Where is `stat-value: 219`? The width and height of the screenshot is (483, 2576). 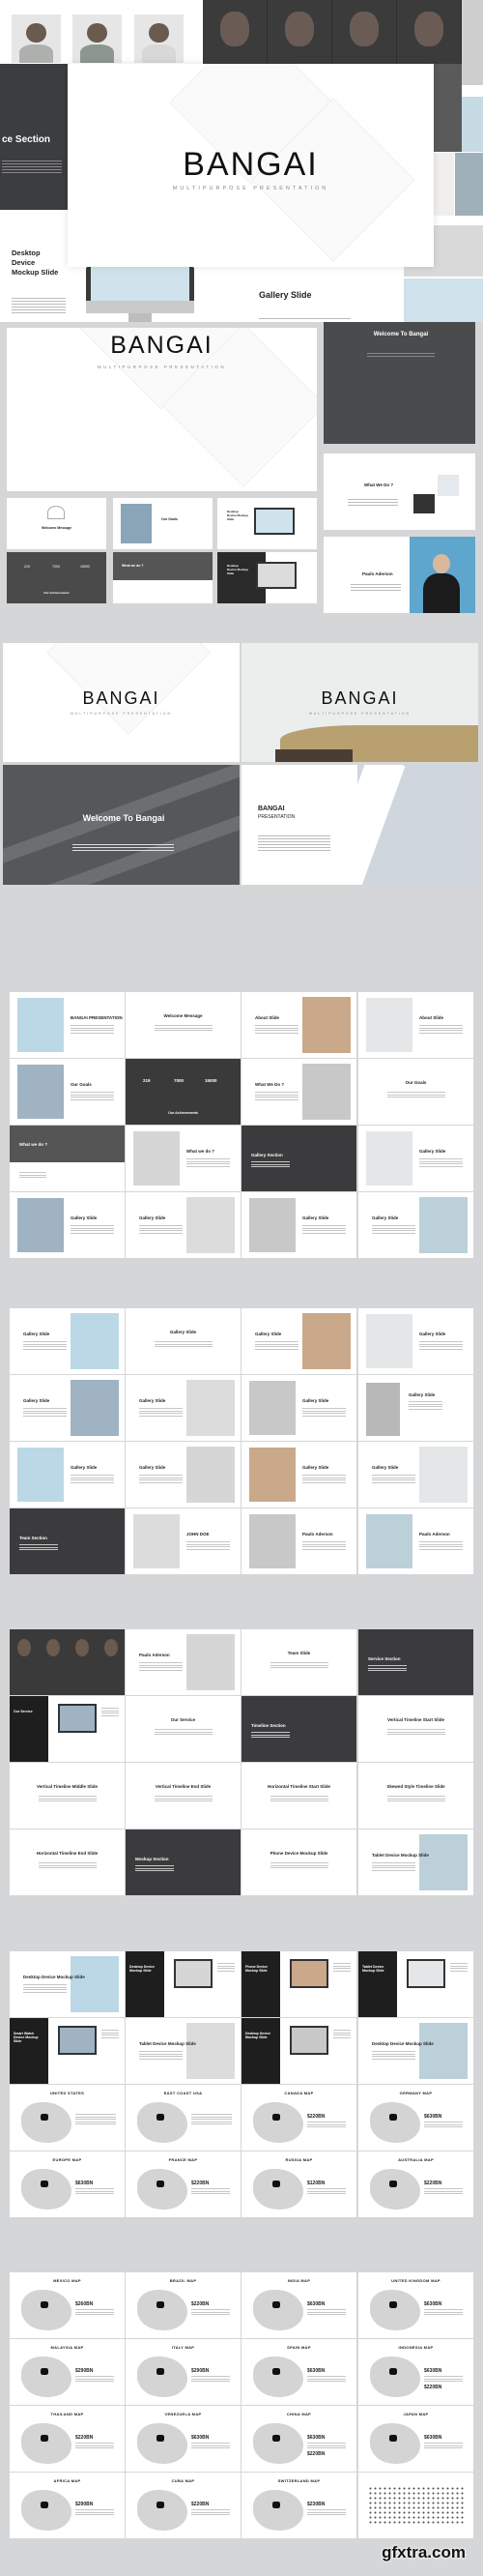 stat-value: 219 is located at coordinates (27, 567).